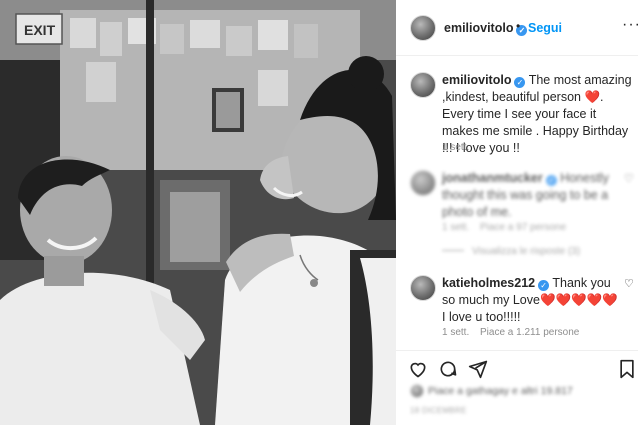 The width and height of the screenshot is (638, 425). What do you see at coordinates (448, 371) in the screenshot?
I see `comment-icon` at bounding box center [448, 371].